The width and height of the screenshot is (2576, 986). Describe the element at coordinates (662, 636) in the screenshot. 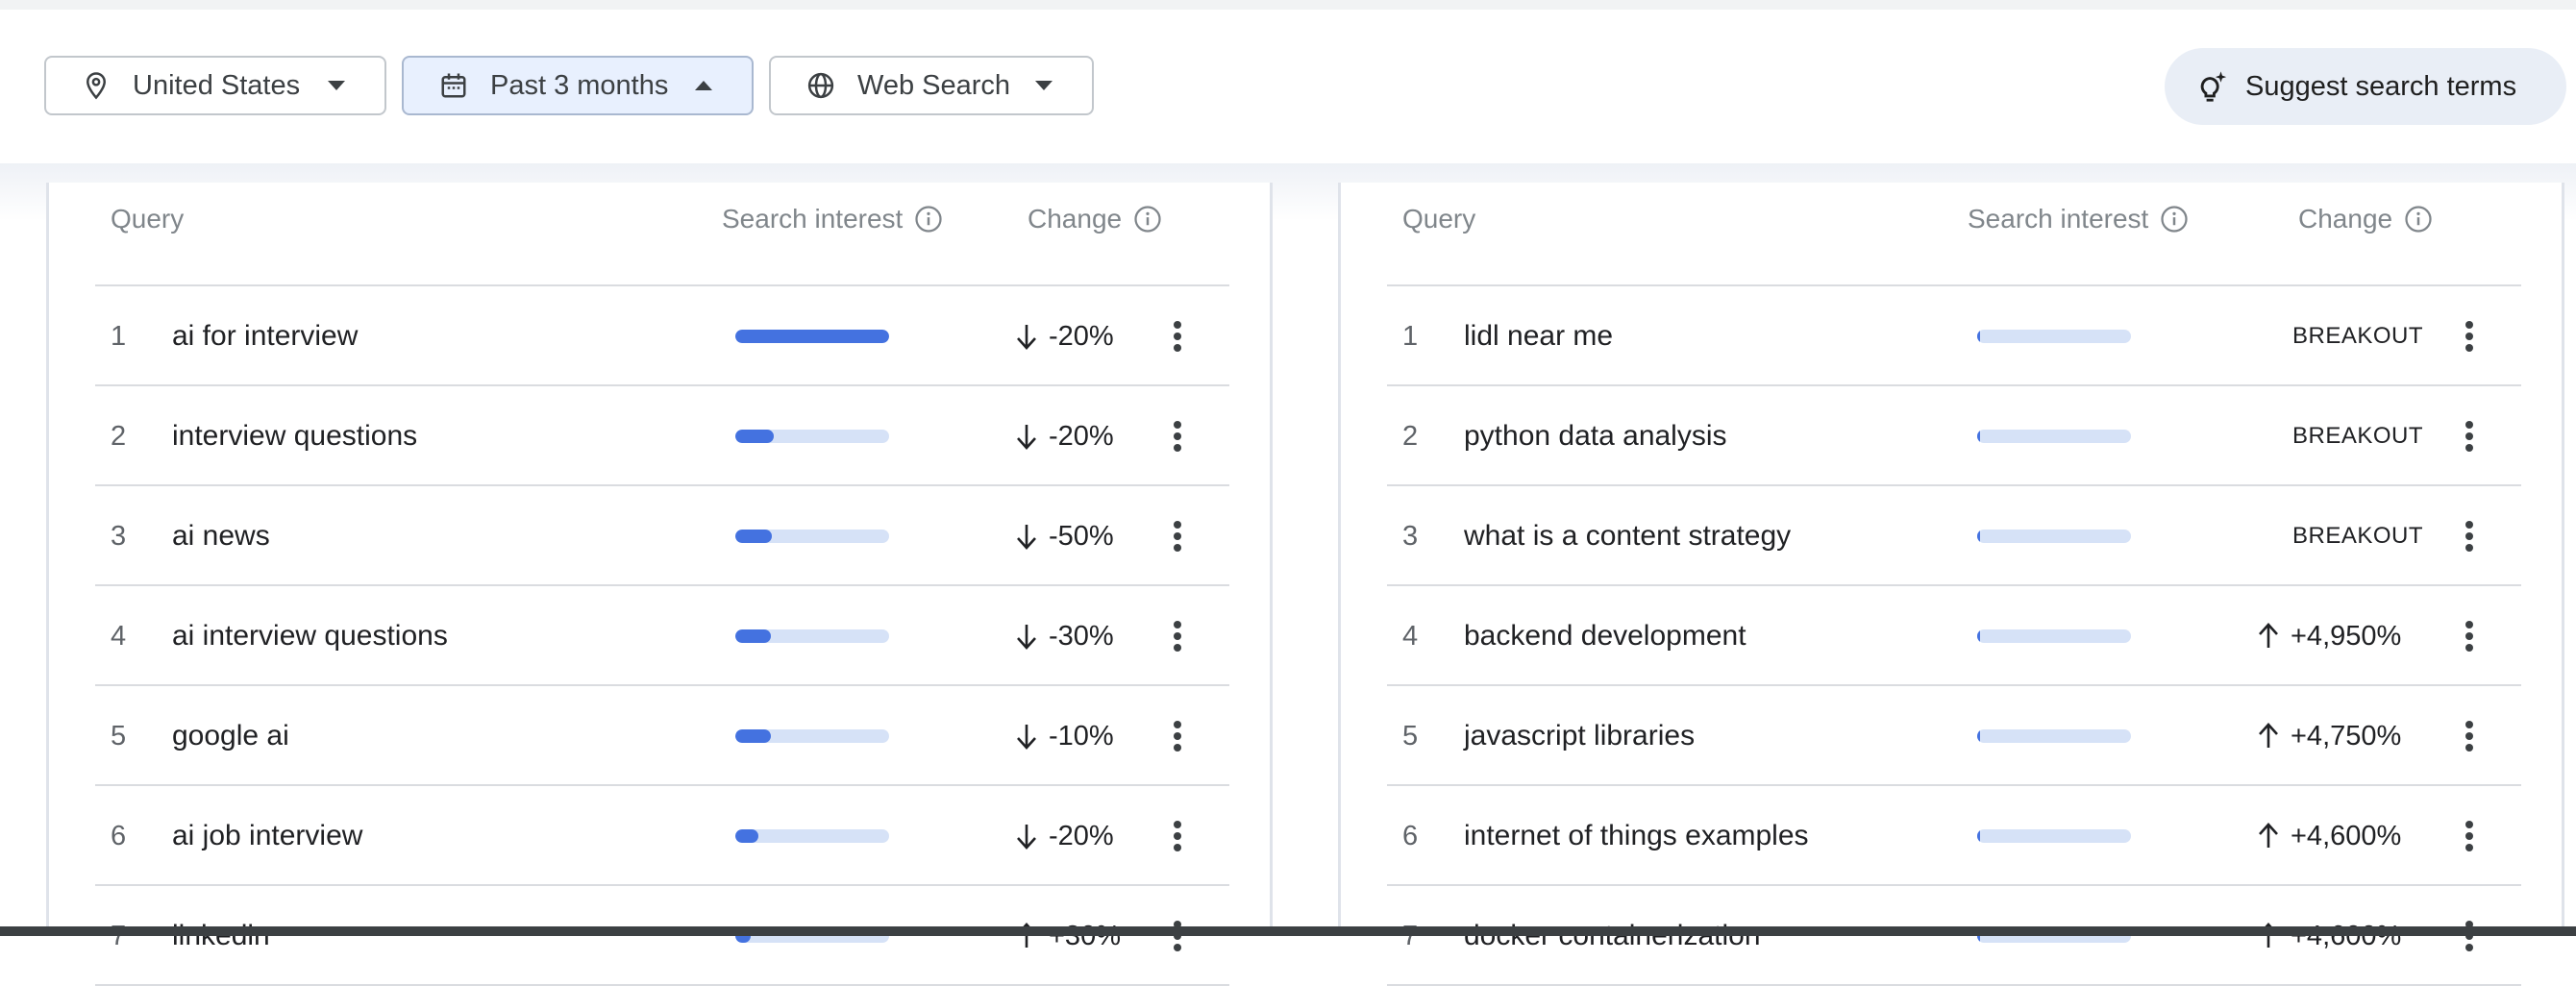

I see `table-row: 4 ai interview questions -30%` at that location.